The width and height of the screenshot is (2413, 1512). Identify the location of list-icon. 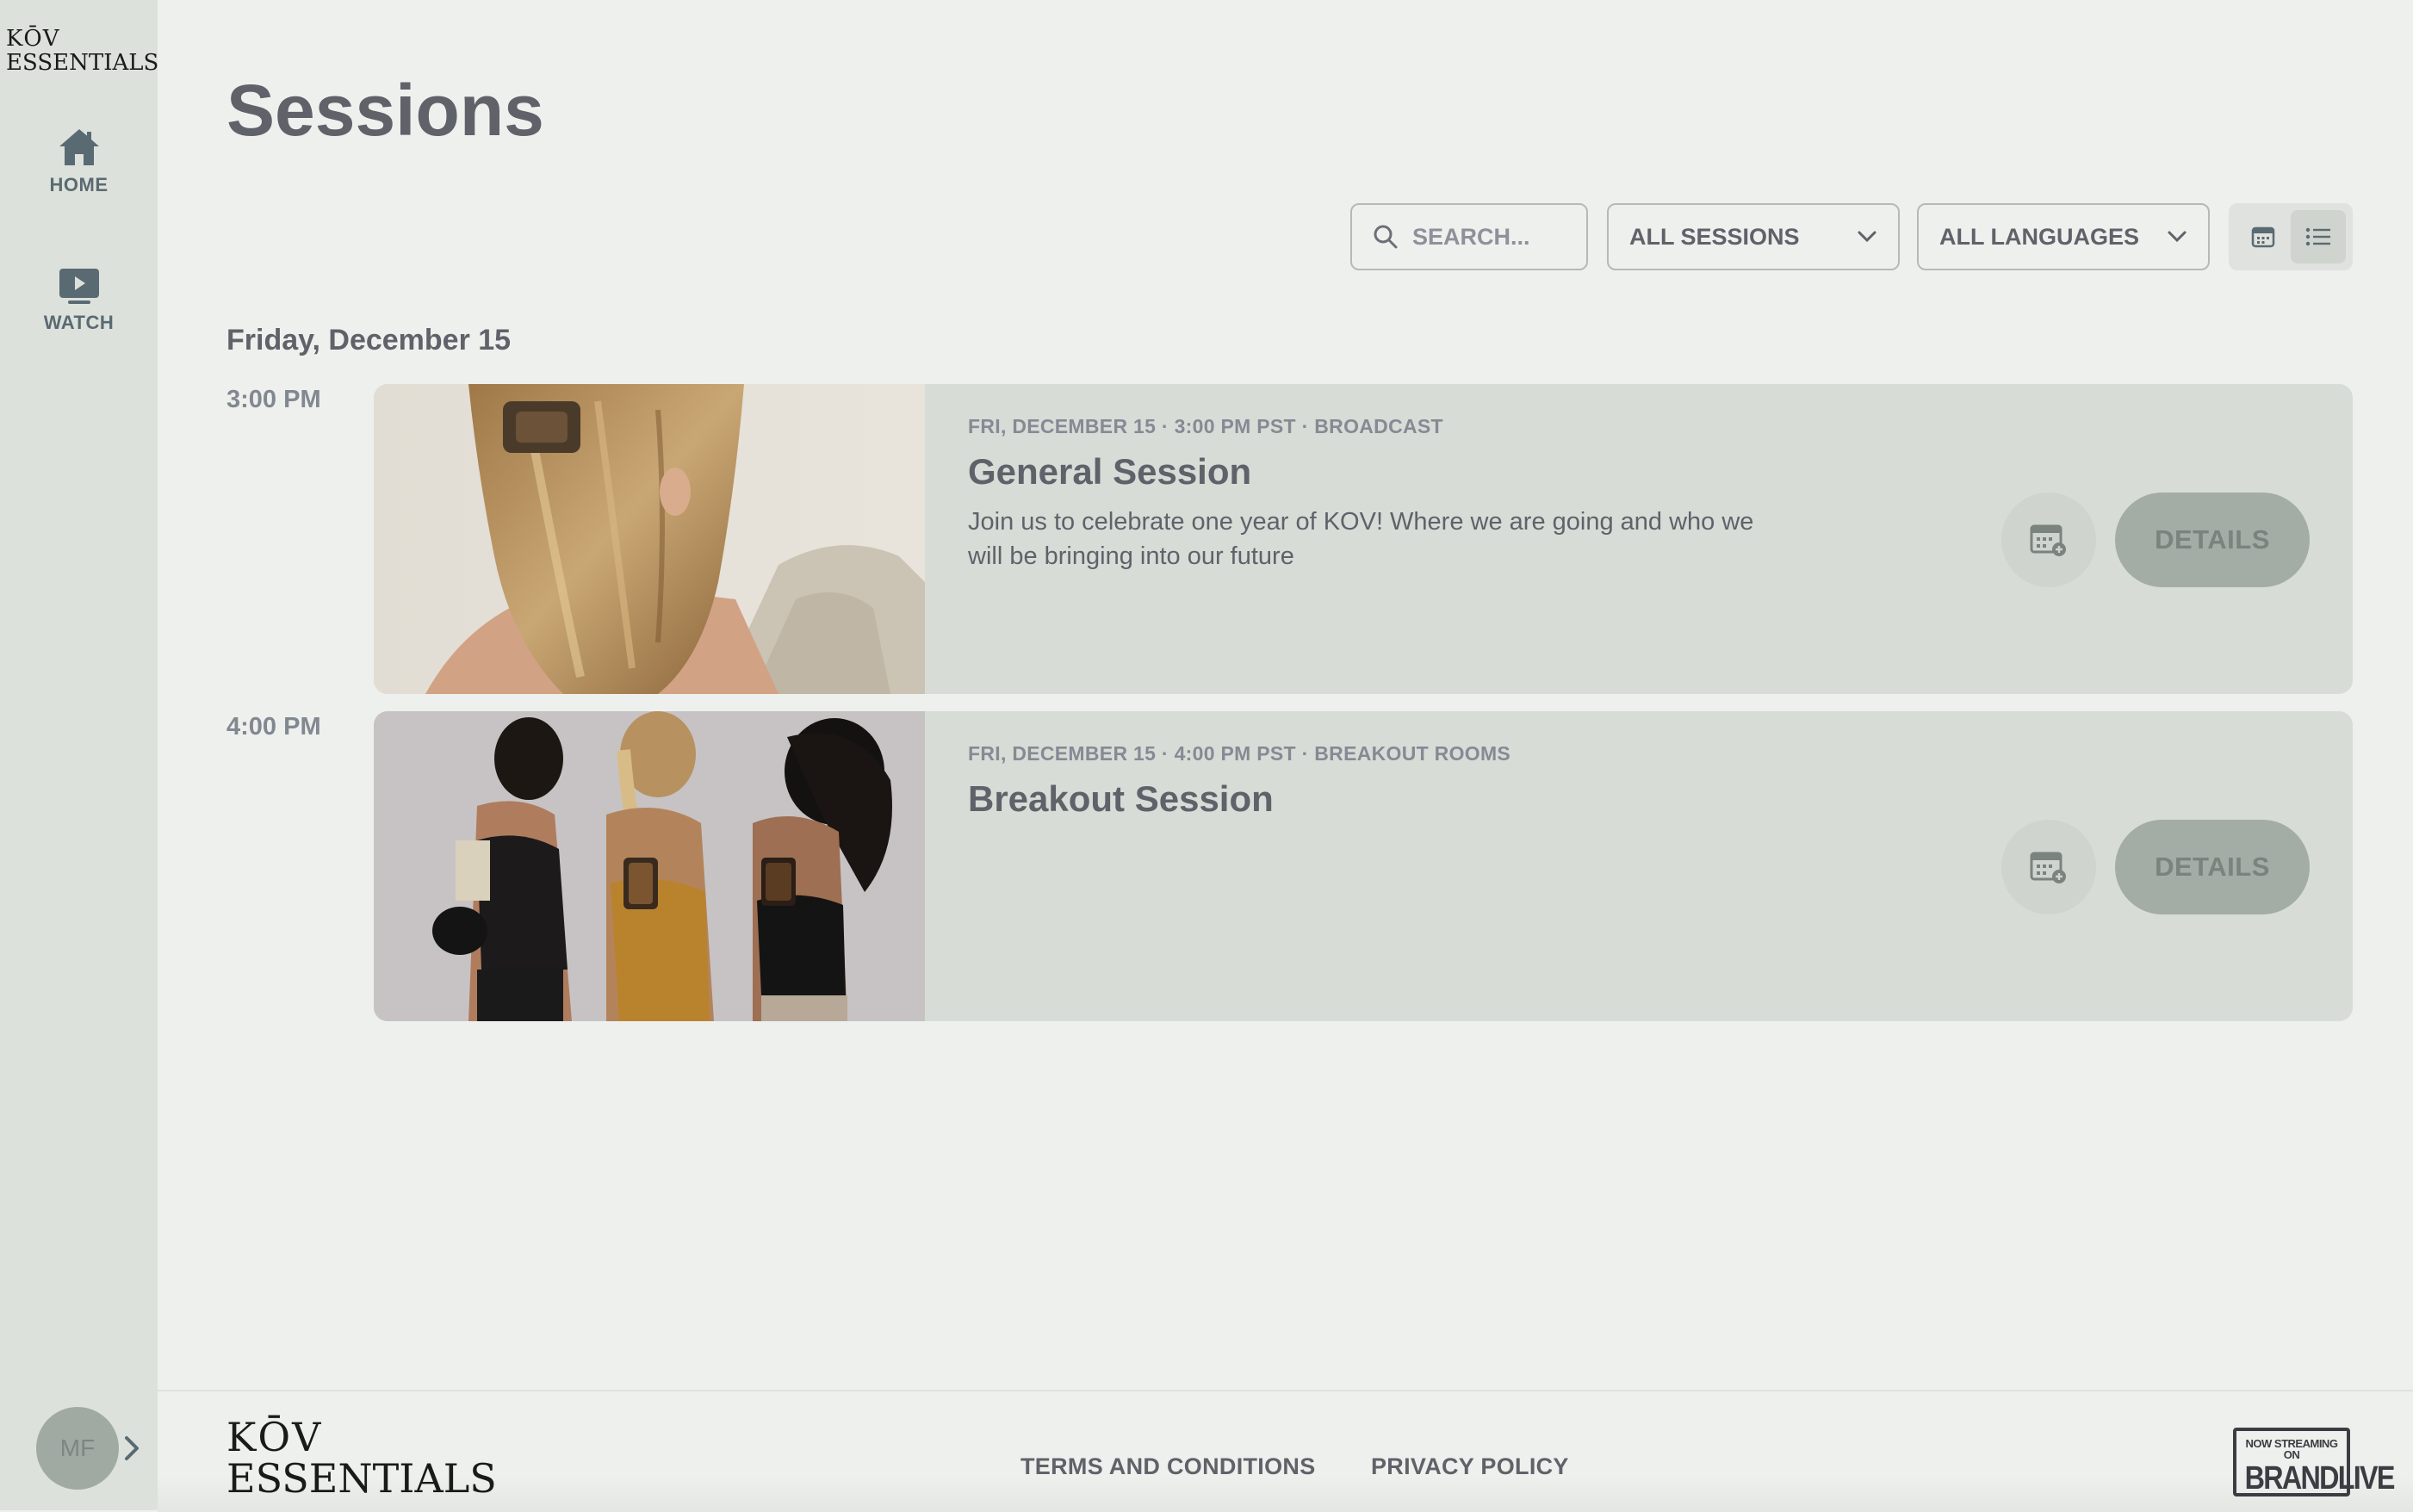
(2317, 236).